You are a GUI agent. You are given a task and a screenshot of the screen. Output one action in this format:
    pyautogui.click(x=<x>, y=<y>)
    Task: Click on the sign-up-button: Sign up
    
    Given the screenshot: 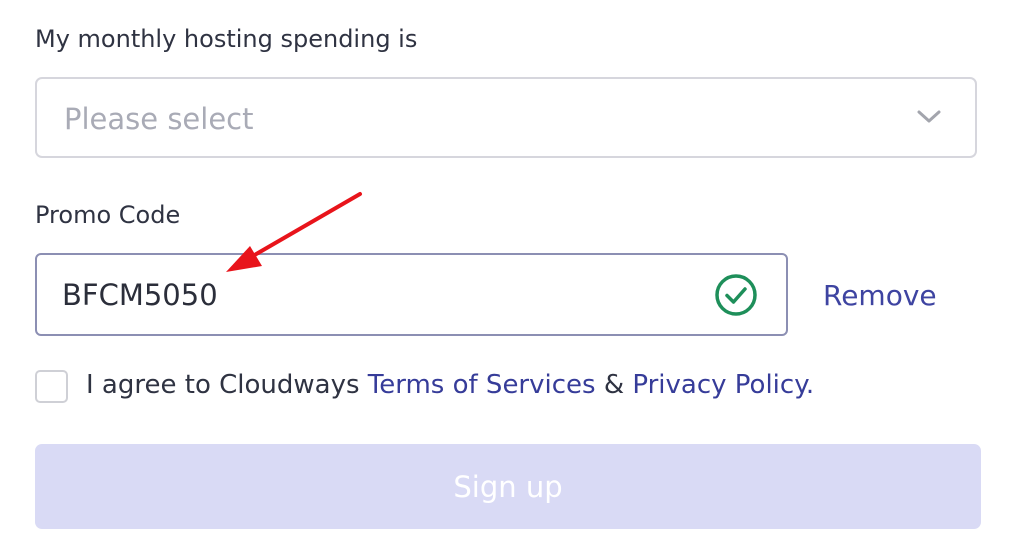 What is the action you would take?
    pyautogui.click(x=508, y=486)
    